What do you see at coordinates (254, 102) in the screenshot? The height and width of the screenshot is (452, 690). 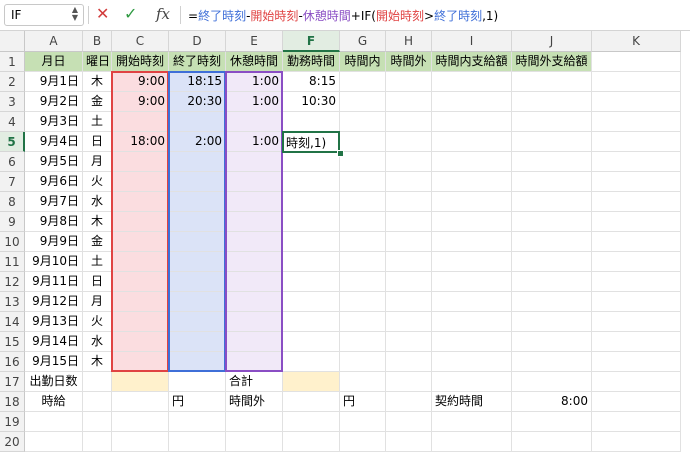 I see `break-time-cell: 1:00` at bounding box center [254, 102].